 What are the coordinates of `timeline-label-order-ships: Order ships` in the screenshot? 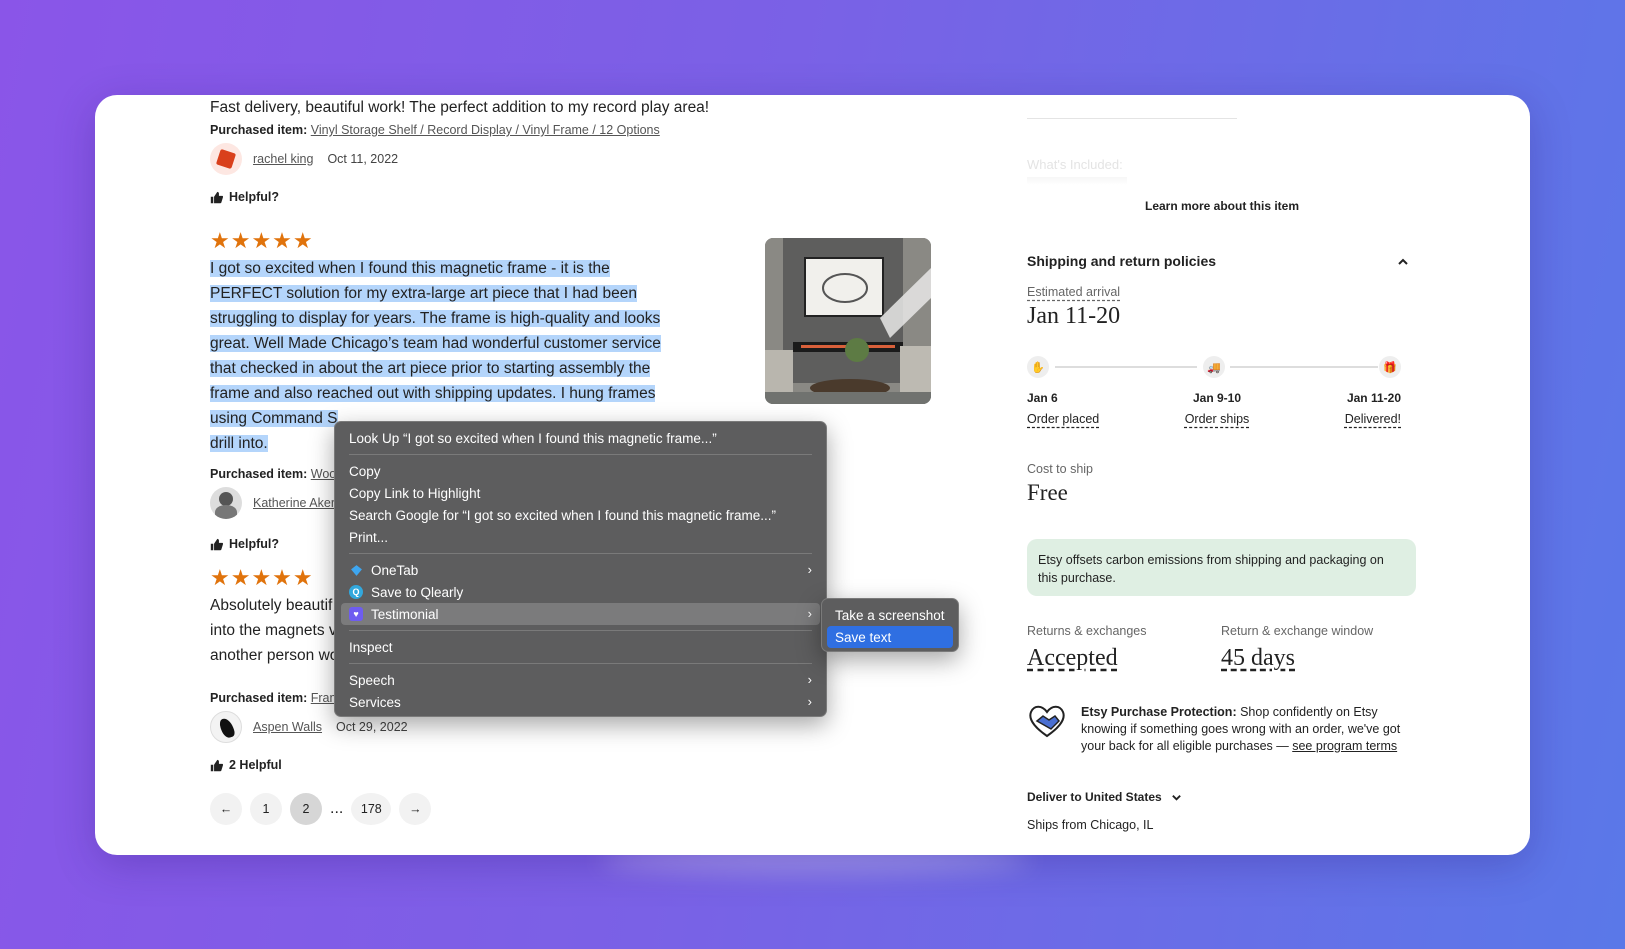 It's located at (1217, 419).